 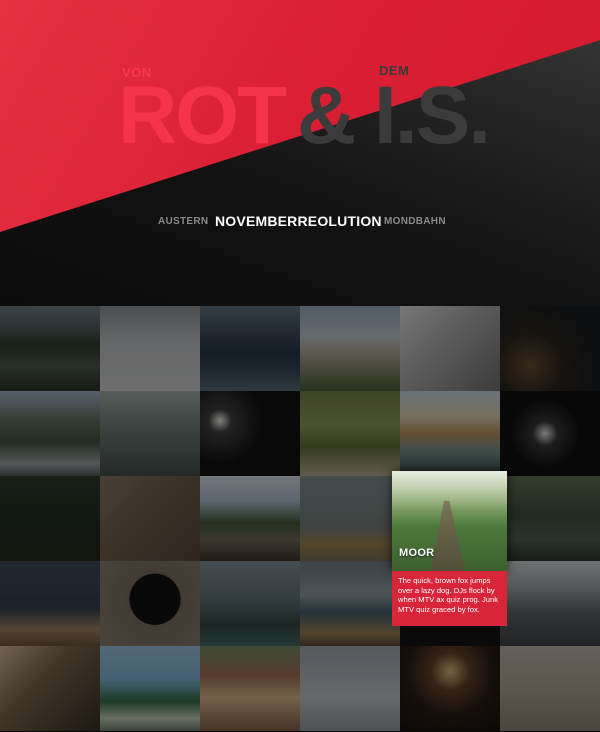 What do you see at coordinates (326, 115) in the screenshot?
I see `logo-ampersand: &` at bounding box center [326, 115].